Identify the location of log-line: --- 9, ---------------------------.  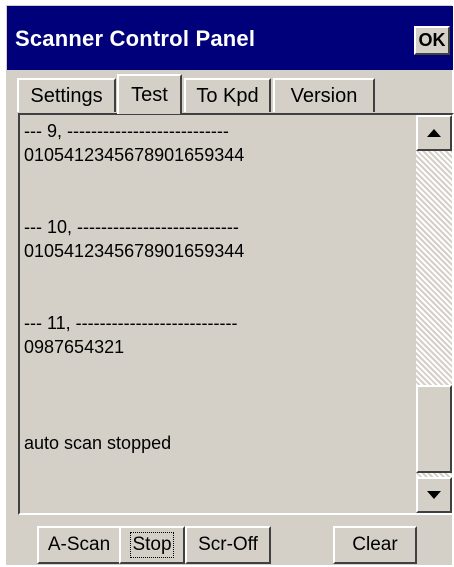
(126, 131).